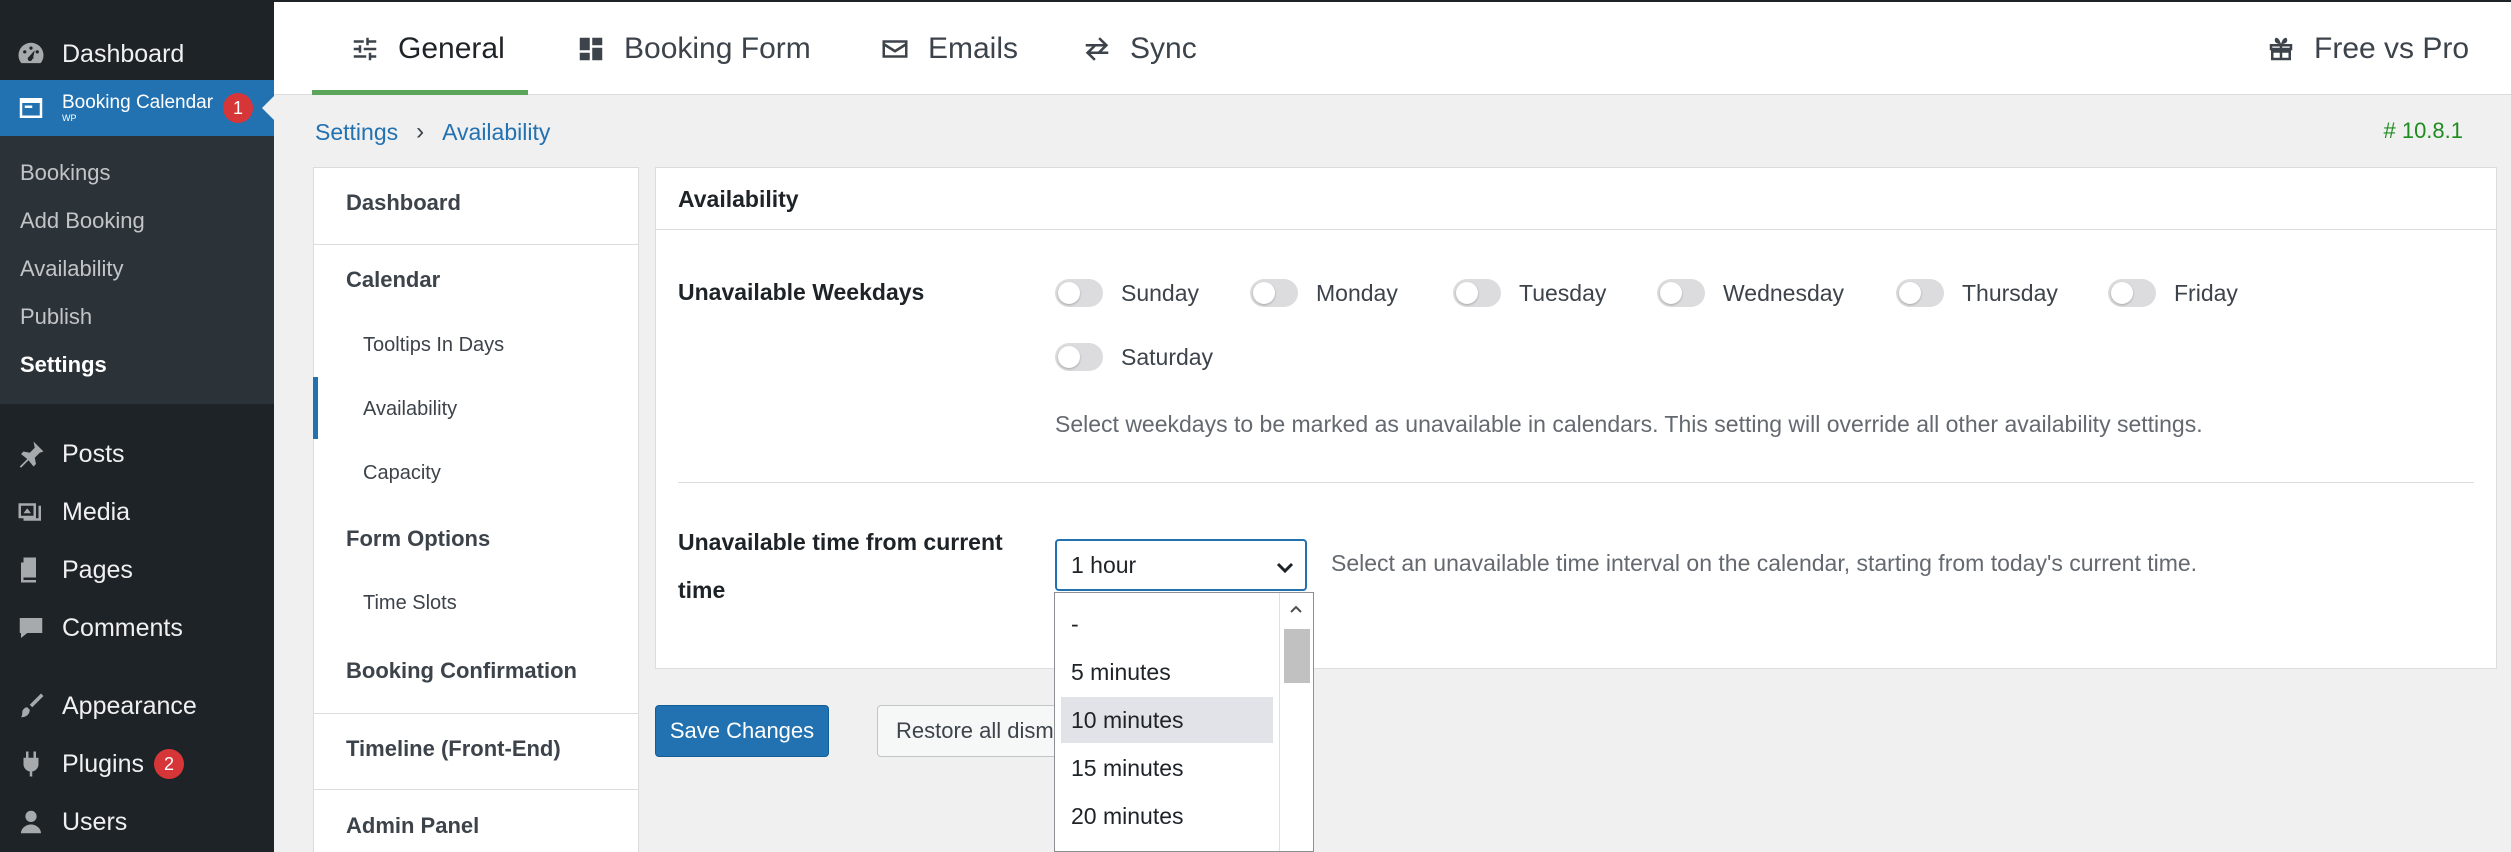  Describe the element at coordinates (717, 48) in the screenshot. I see `tab-booking-form-label: Booking Form` at that location.